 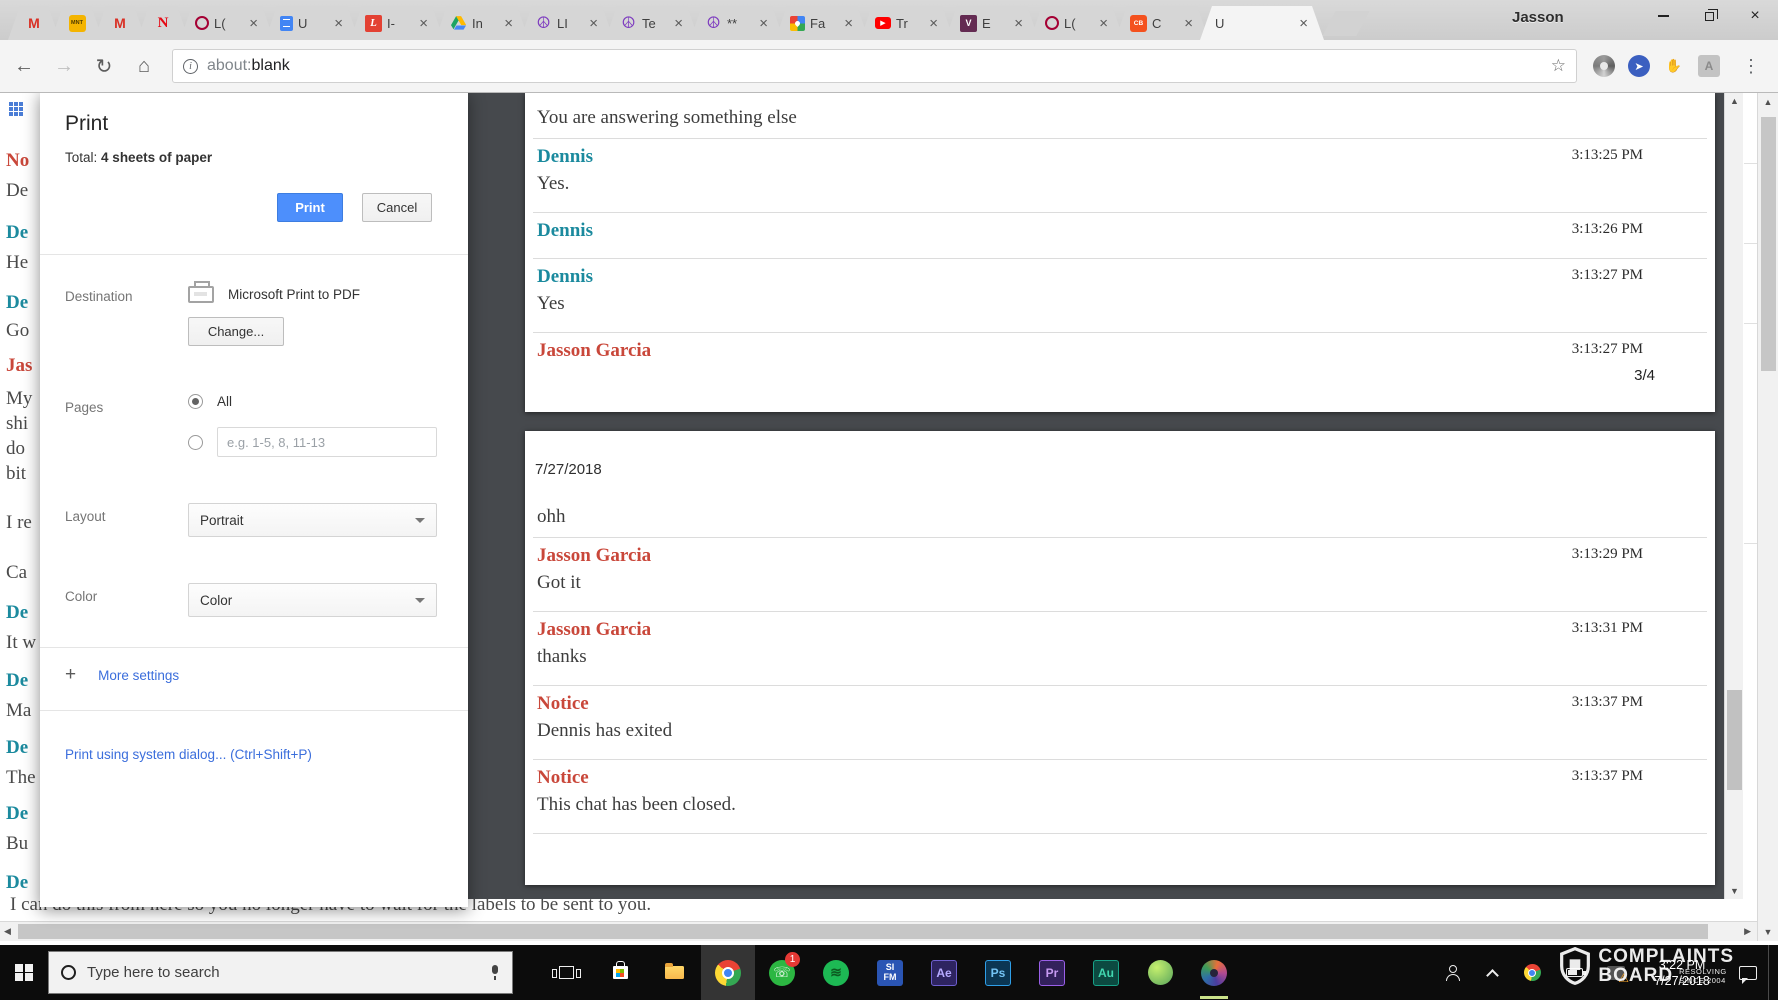 I want to click on restore-button, so click(x=1709, y=16).